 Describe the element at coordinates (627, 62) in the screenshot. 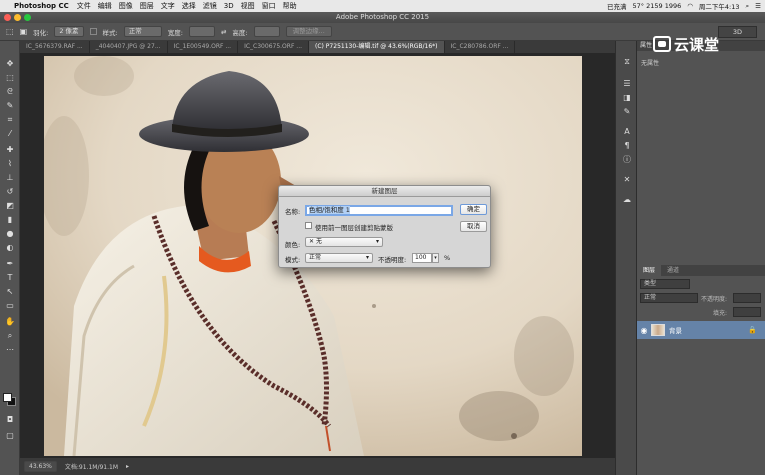

I see `history-panel-icon: ⧖` at that location.